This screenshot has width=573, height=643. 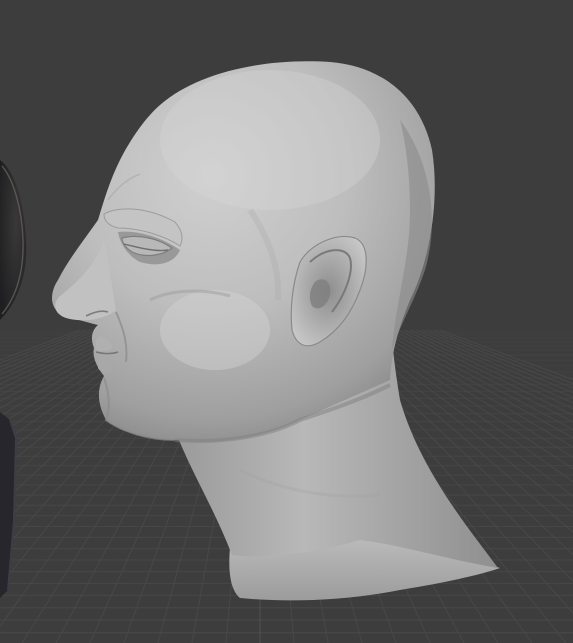 What do you see at coordinates (270, 140) in the screenshot?
I see `cranium-highlight` at bounding box center [270, 140].